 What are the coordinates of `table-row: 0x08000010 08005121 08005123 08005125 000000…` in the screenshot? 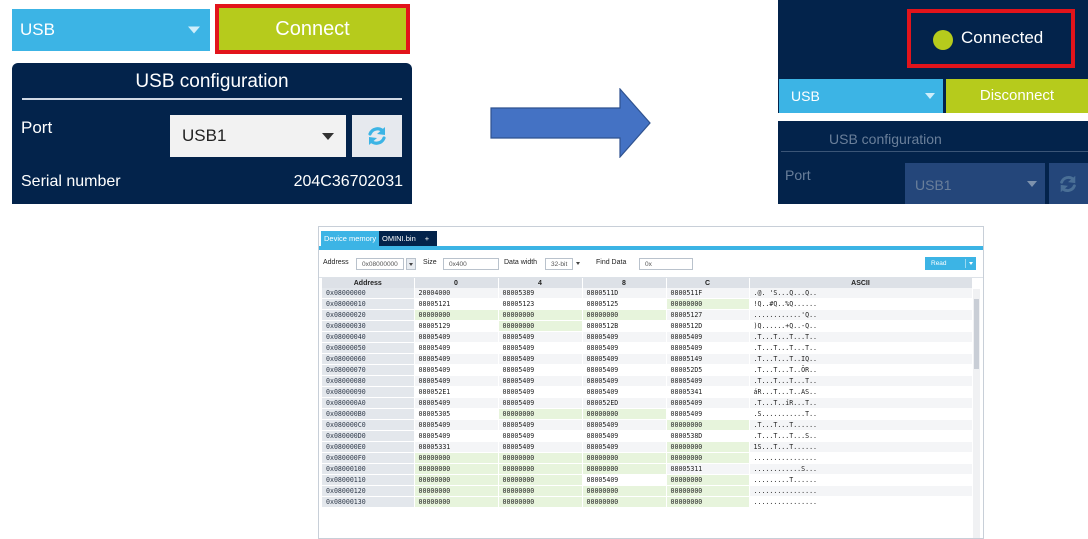 It's located at (647, 304).